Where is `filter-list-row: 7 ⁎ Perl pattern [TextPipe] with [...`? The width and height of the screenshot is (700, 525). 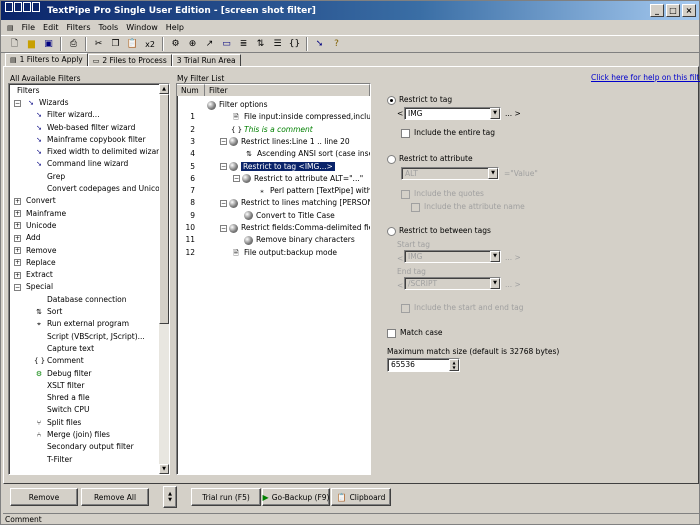 filter-list-row: 7 ⁎ Perl pattern [TextPipe] with [... is located at coordinates (273, 191).